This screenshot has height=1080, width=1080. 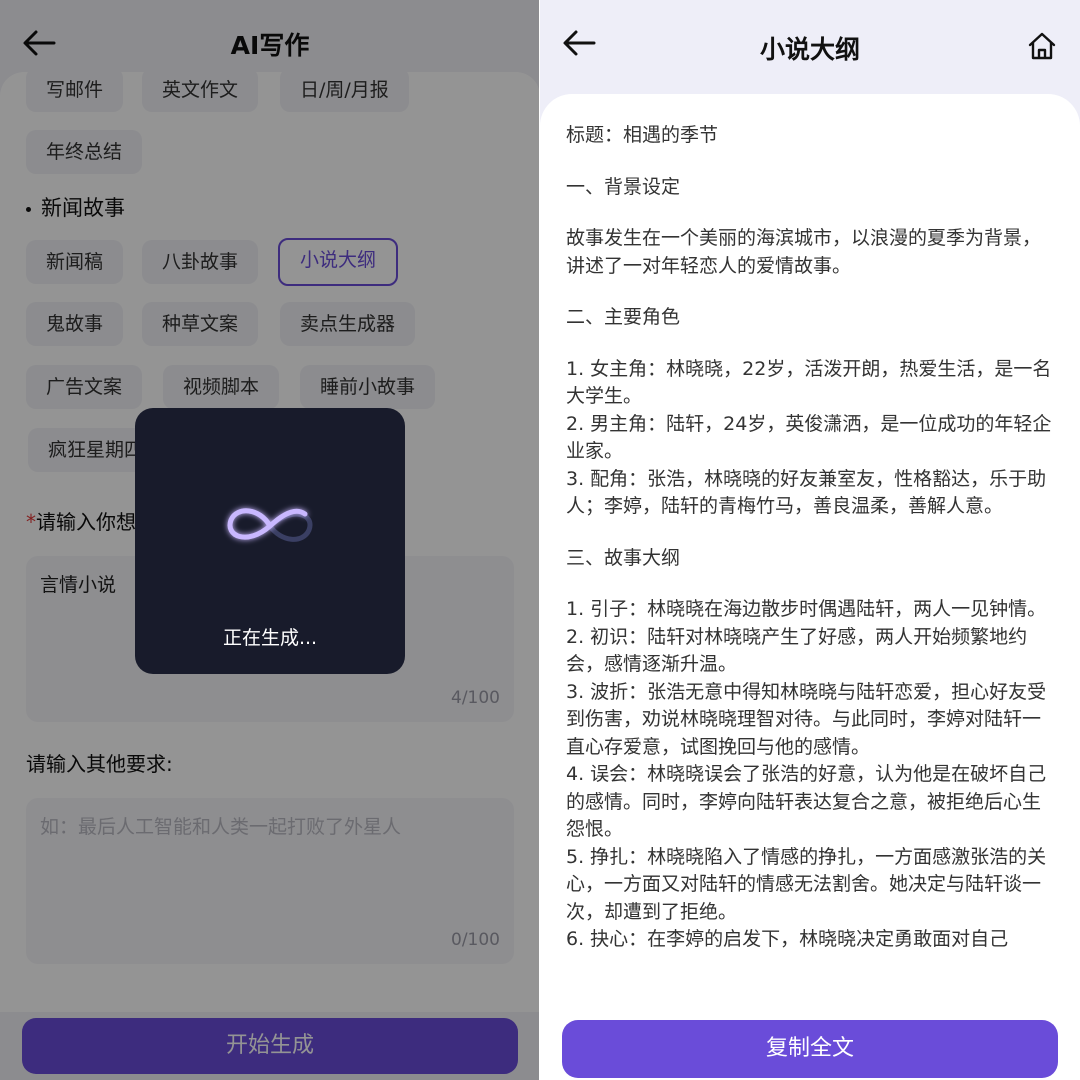 What do you see at coordinates (270, 526) in the screenshot?
I see `infinity-loader-icon` at bounding box center [270, 526].